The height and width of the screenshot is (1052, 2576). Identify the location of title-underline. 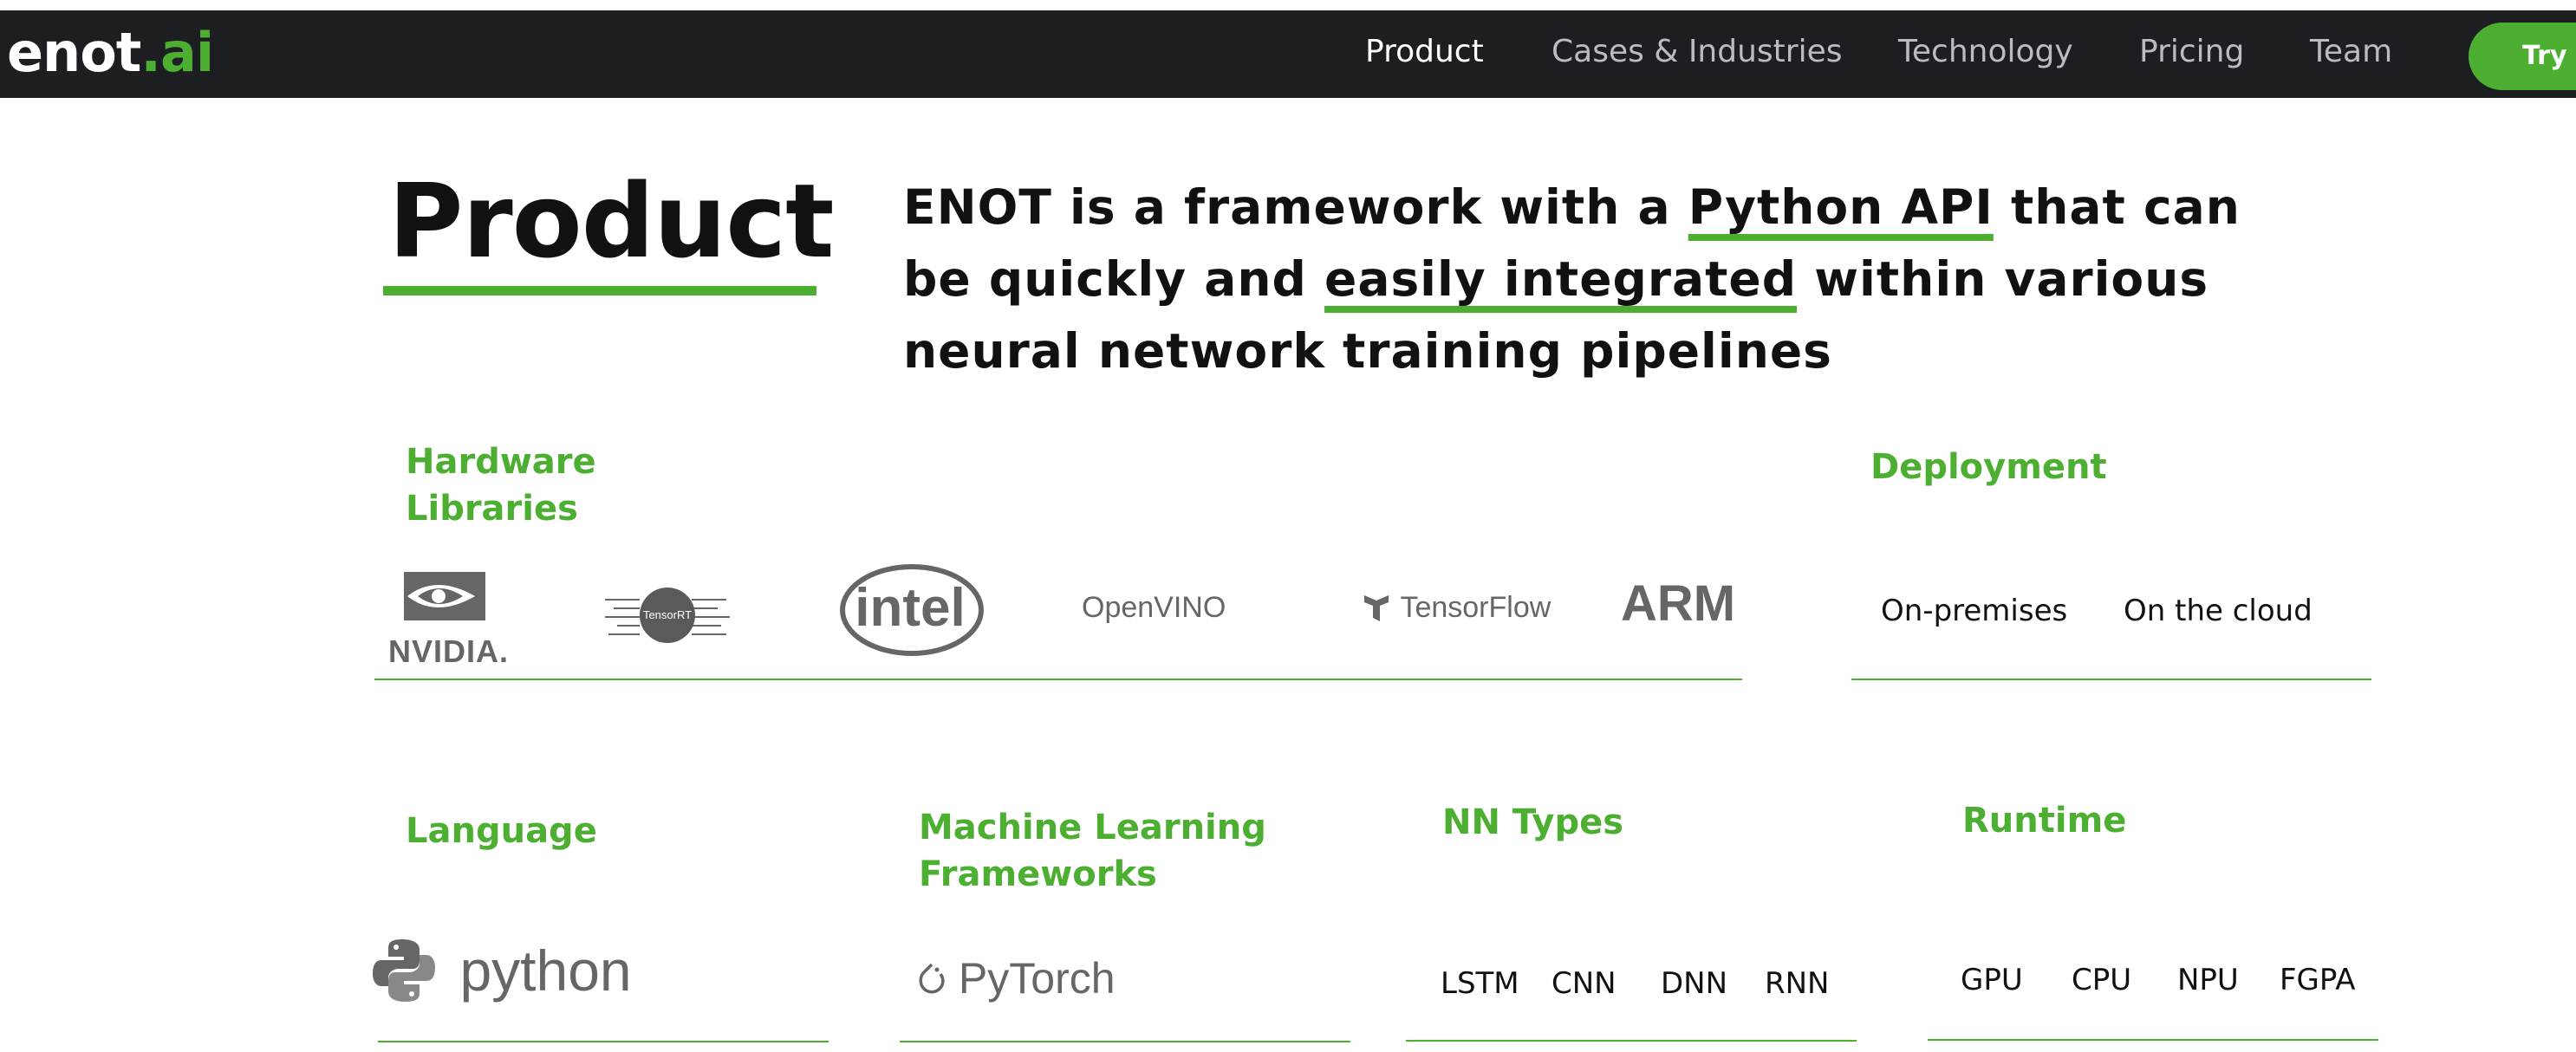
(599, 290).